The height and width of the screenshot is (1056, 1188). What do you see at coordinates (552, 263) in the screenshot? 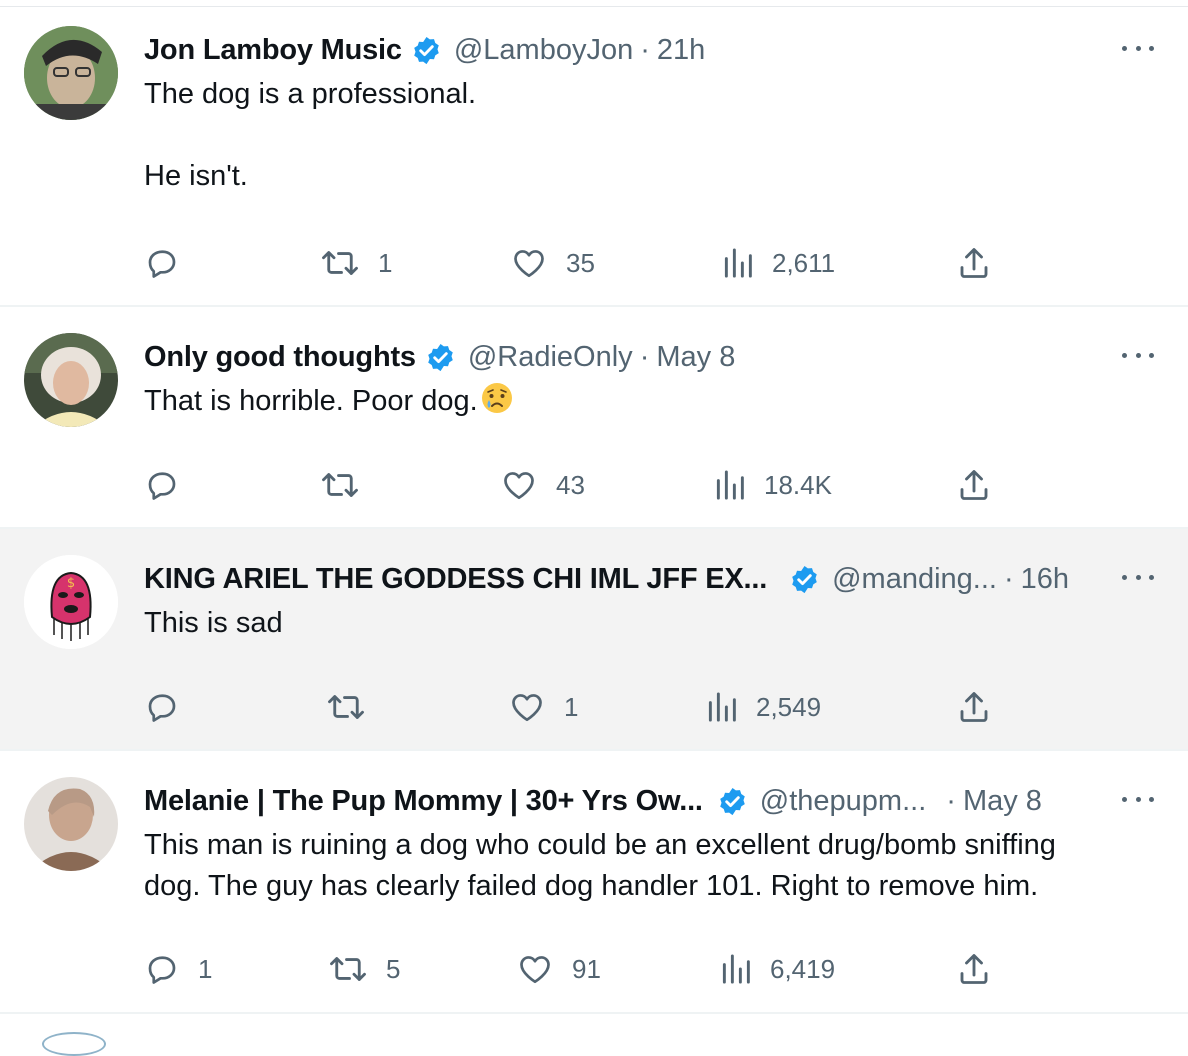
I see `like-button: 35` at bounding box center [552, 263].